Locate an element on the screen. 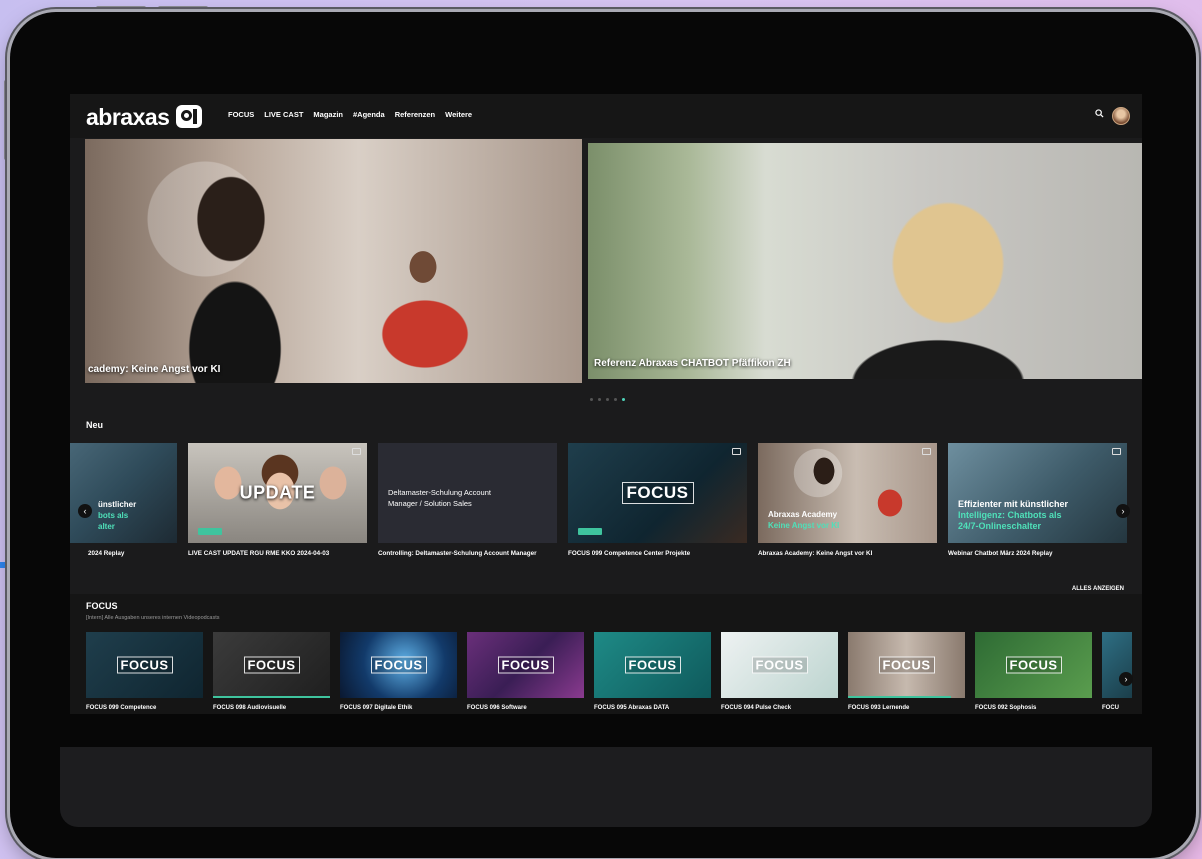 This screenshot has width=1202, height=859. search-icon is located at coordinates (1099, 113).